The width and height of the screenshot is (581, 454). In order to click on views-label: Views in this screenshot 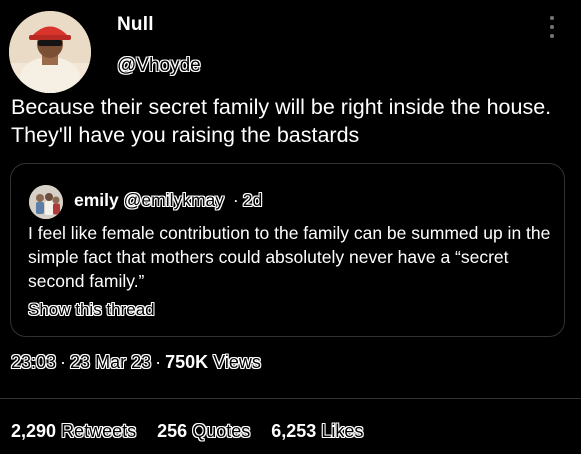, I will do `click(237, 362)`.